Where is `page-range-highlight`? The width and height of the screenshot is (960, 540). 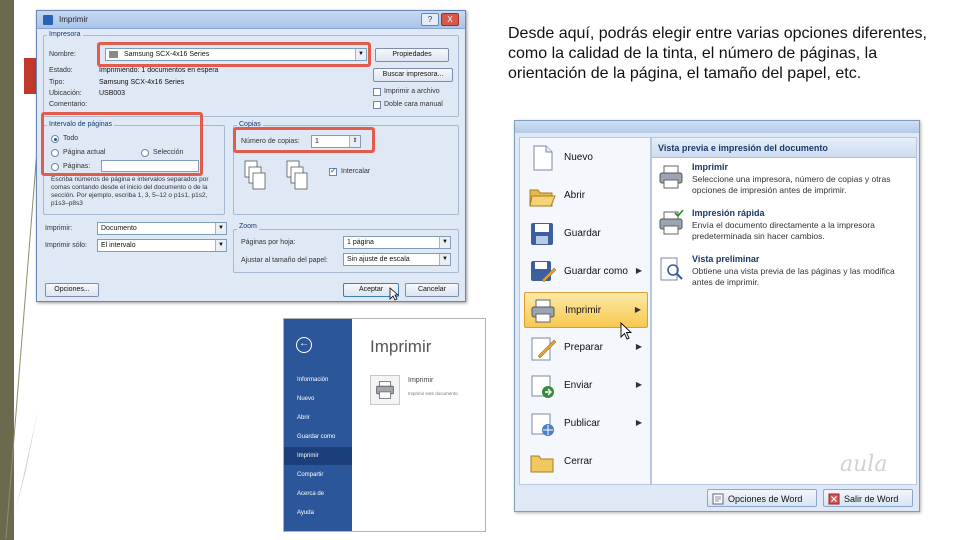
page-range-highlight is located at coordinates (122, 144).